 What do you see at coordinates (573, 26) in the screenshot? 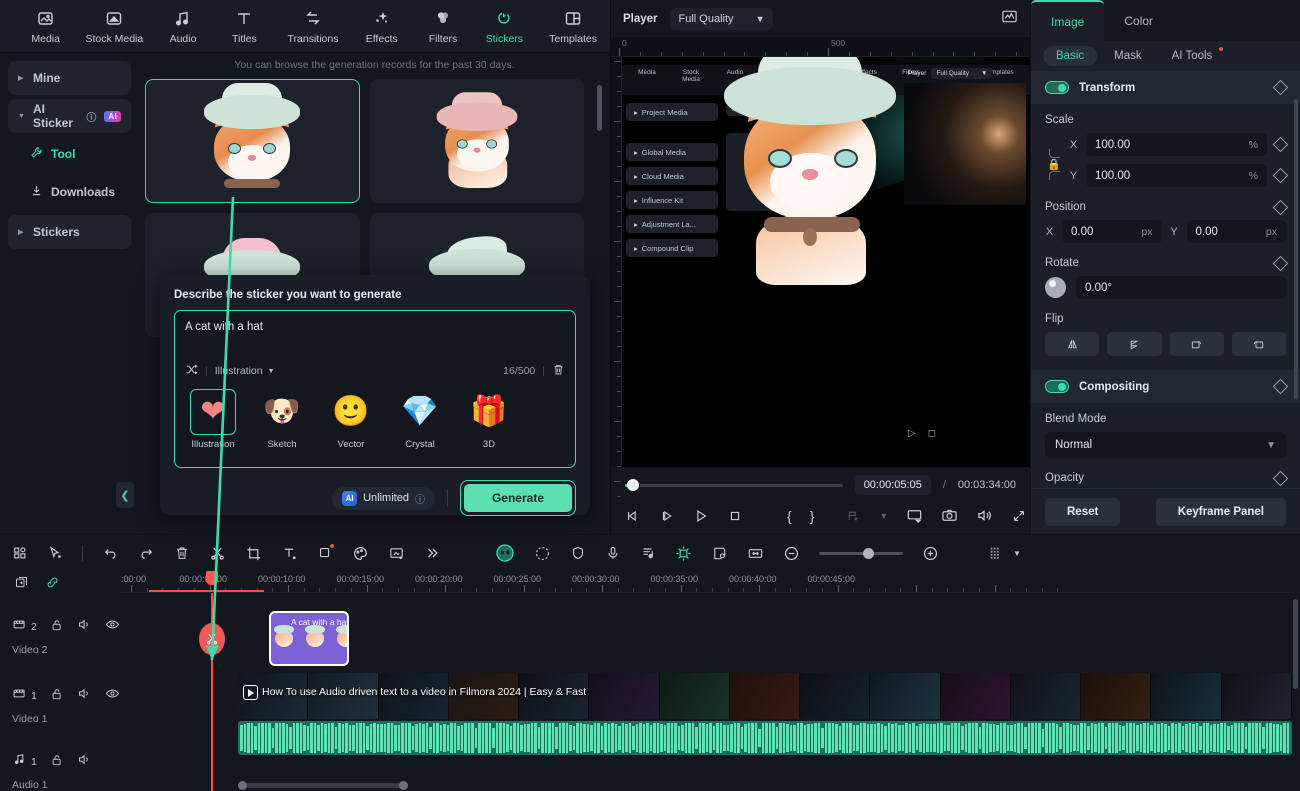
I see `tab-templates: Templates` at bounding box center [573, 26].